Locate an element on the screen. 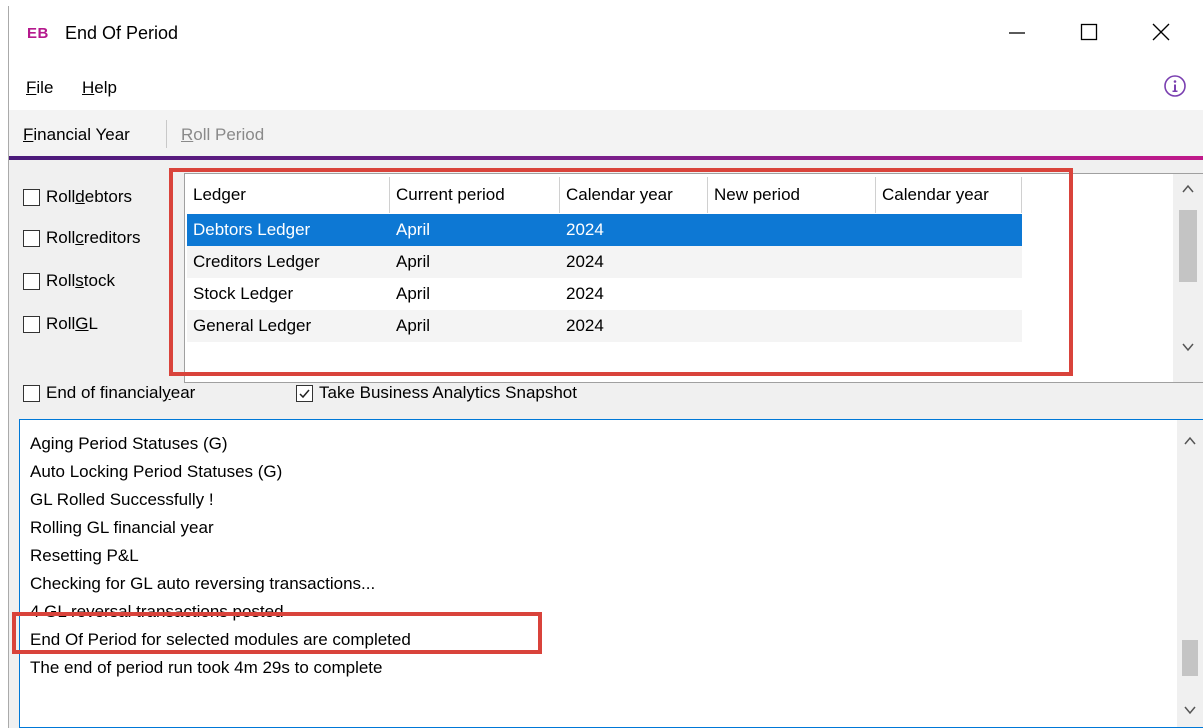  ledger-name-cell: Stock Ledger is located at coordinates (243, 293).